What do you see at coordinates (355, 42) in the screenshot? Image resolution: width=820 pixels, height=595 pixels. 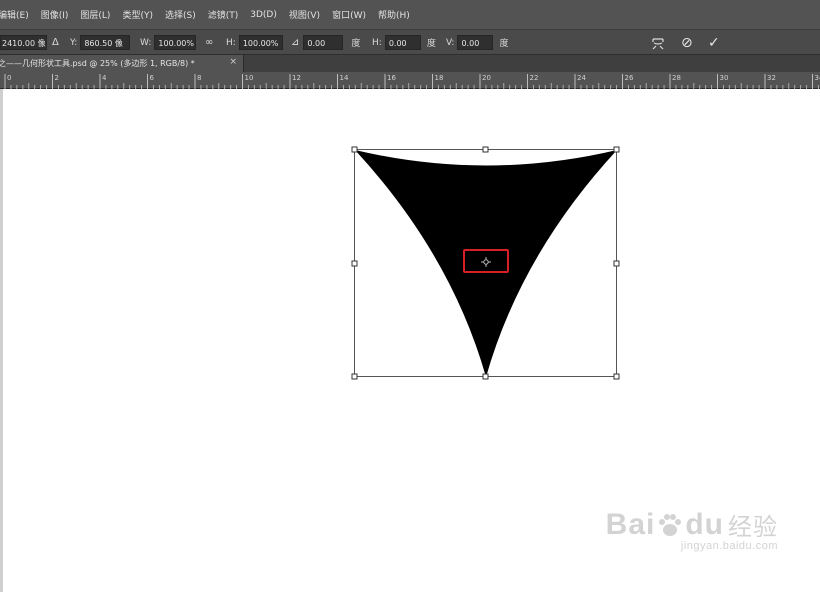 I see `rotation-unit: 度` at bounding box center [355, 42].